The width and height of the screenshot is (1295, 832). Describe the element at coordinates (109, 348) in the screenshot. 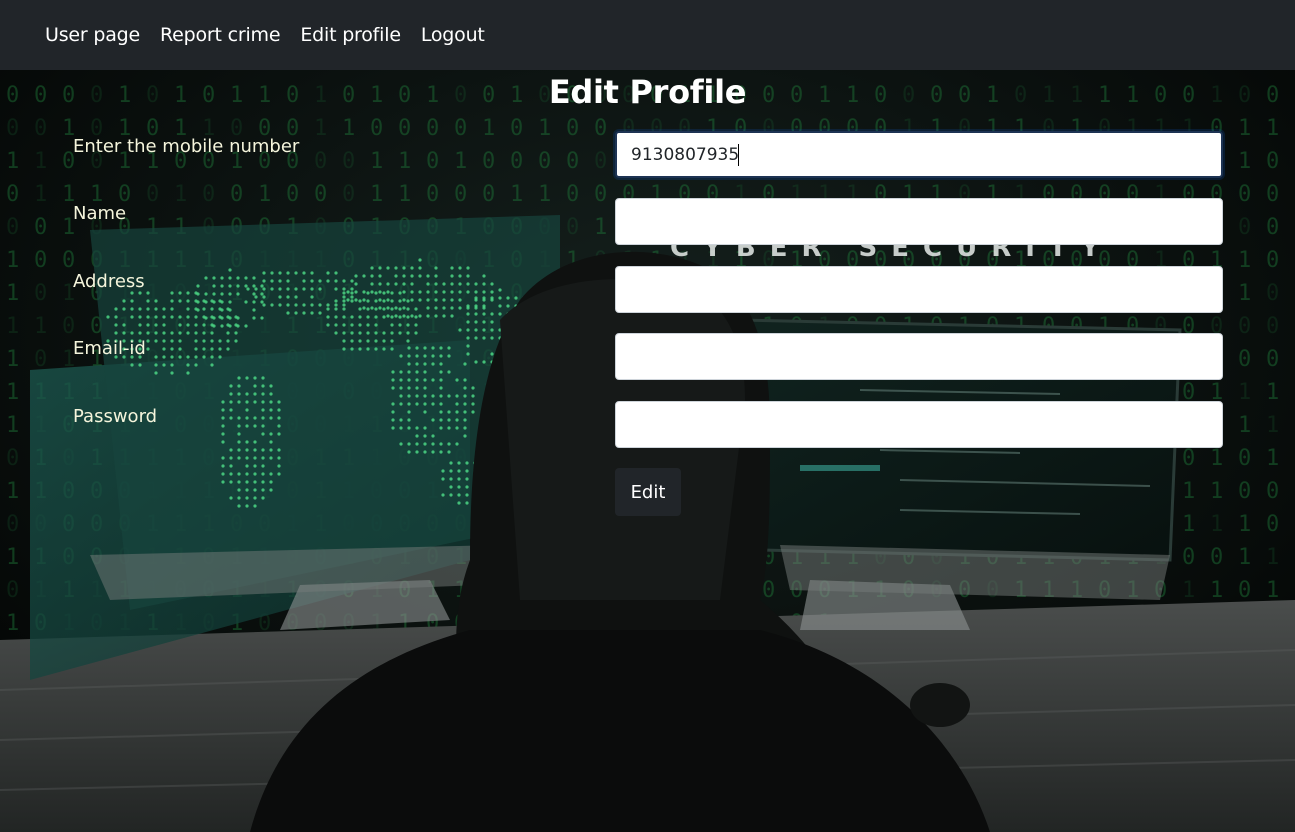

I see `email-label: Email-id` at that location.